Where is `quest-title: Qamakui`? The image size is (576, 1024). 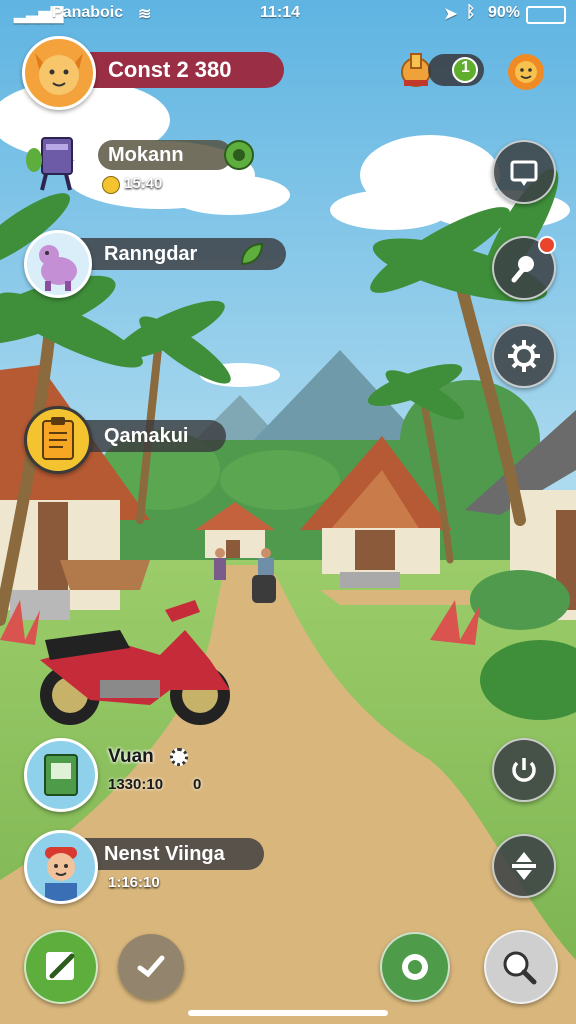 quest-title: Qamakui is located at coordinates (146, 436).